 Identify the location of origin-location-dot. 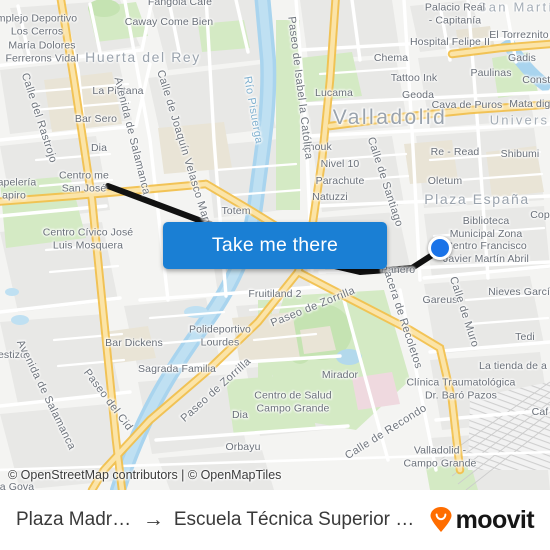
(440, 248).